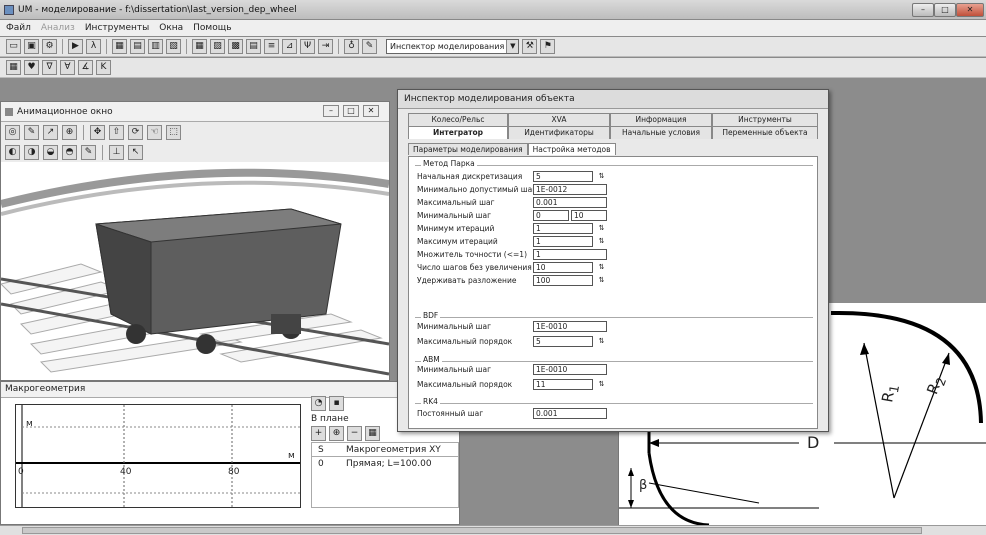 The width and height of the screenshot is (986, 535). What do you see at coordinates (97, 132) in the screenshot?
I see `move-icon: ✥` at bounding box center [97, 132].